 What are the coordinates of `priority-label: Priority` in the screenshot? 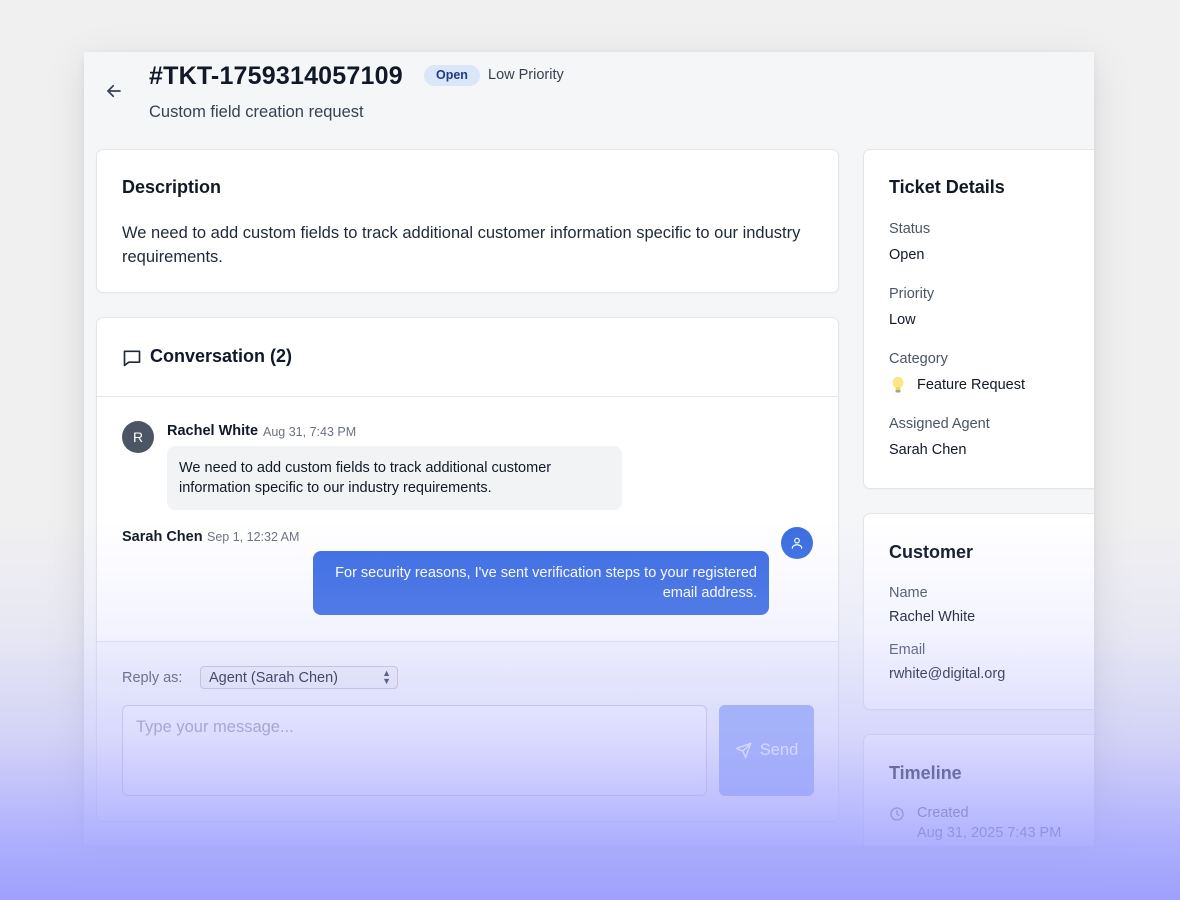 It's located at (912, 294).